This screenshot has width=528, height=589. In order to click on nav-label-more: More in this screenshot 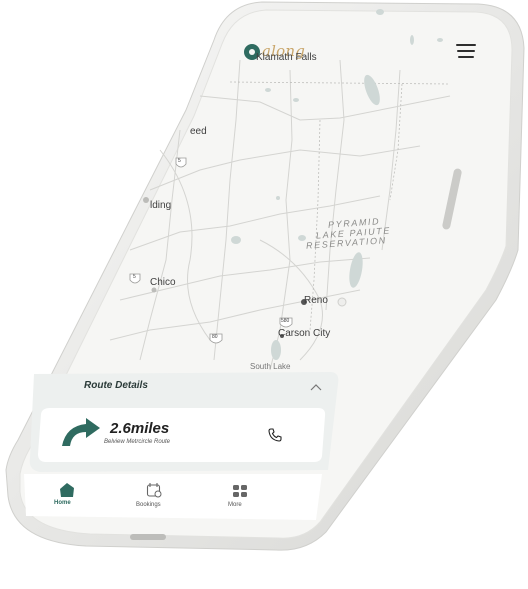, I will do `click(235, 505)`.